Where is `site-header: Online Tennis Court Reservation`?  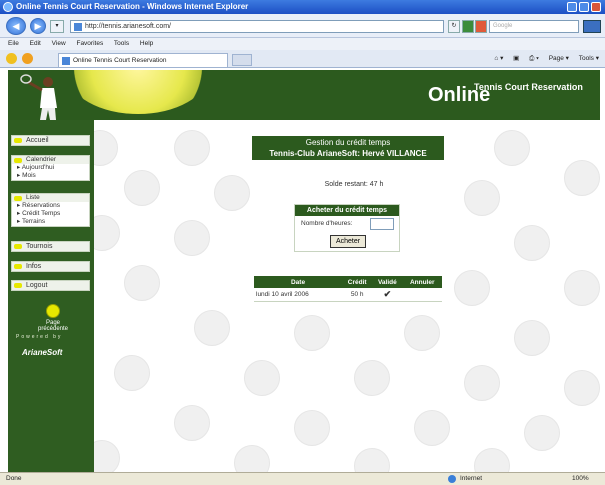
site-header: Online Tennis Court Reservation is located at coordinates (304, 95).